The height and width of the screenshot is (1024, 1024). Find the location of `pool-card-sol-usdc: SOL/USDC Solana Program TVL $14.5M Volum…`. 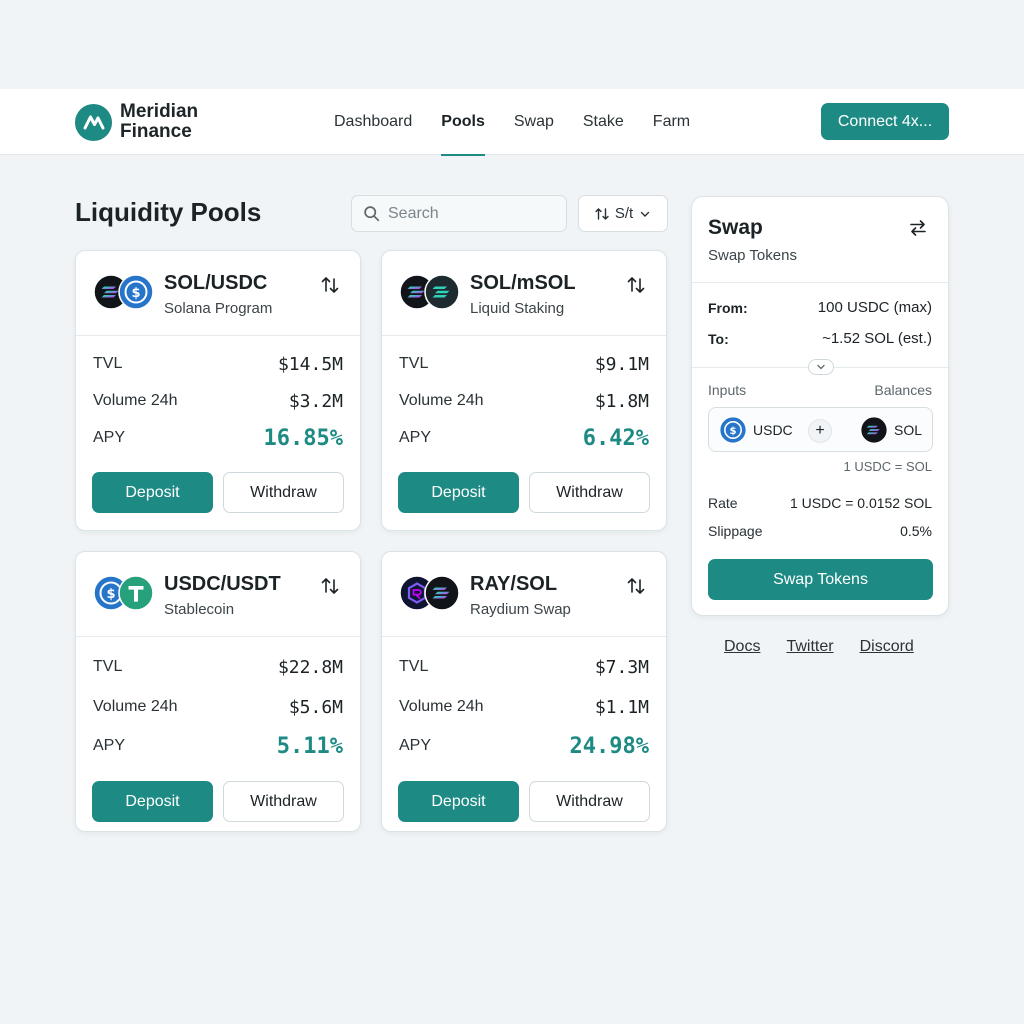

pool-card-sol-usdc: SOL/USDC Solana Program TVL $14.5M Volum… is located at coordinates (218, 390).